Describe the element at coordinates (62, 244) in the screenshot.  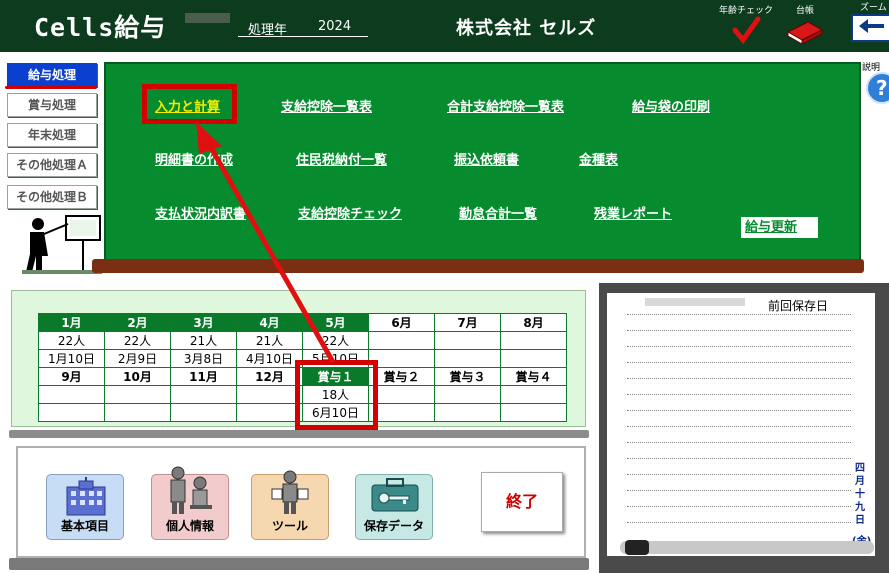
I see `presenter-icon` at that location.